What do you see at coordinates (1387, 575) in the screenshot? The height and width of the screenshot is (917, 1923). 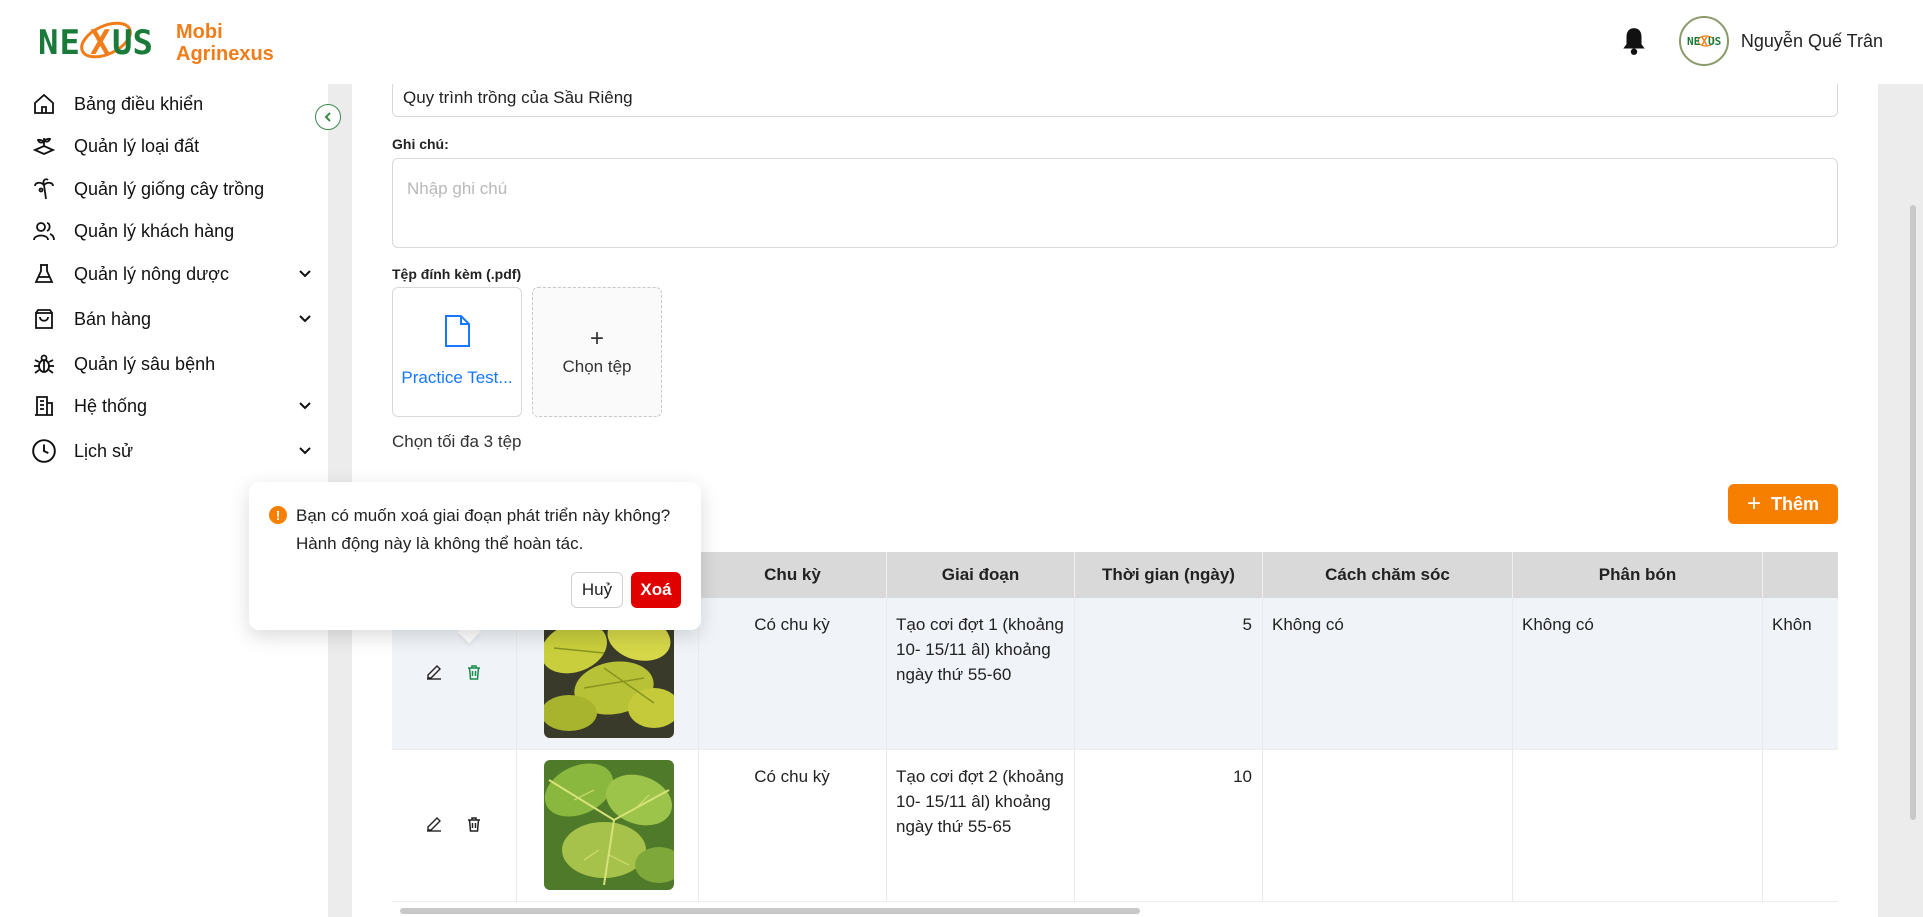 I see `column-header-care: Cách chăm sóc` at bounding box center [1387, 575].